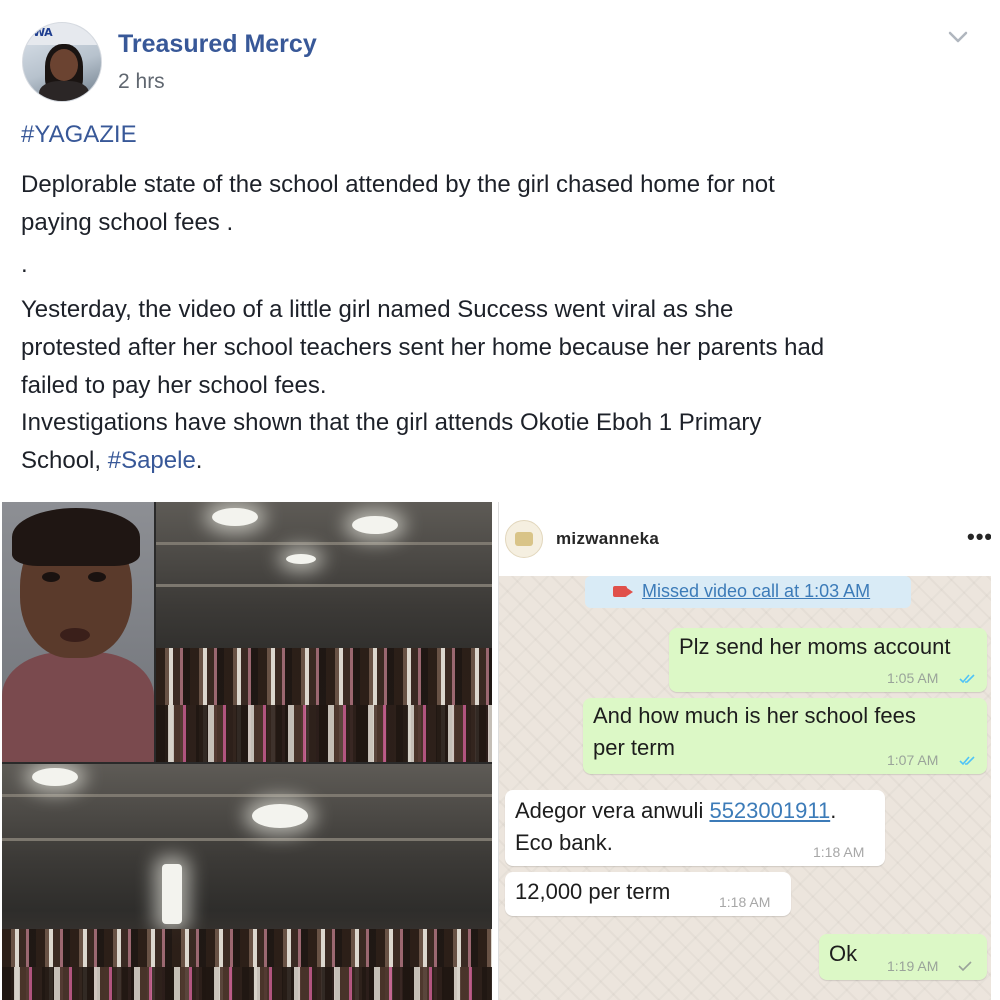  Describe the element at coordinates (199, 460) in the screenshot. I see `post-text-suffix: .` at that location.